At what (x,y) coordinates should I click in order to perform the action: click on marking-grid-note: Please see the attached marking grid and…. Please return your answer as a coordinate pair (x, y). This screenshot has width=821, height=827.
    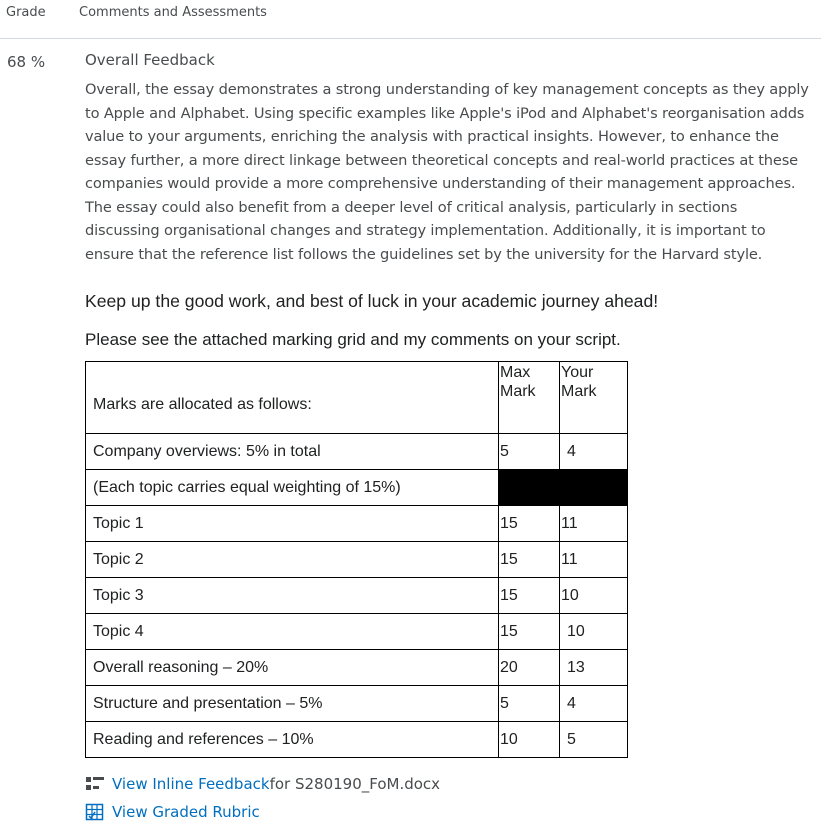
    Looking at the image, I should click on (353, 339).